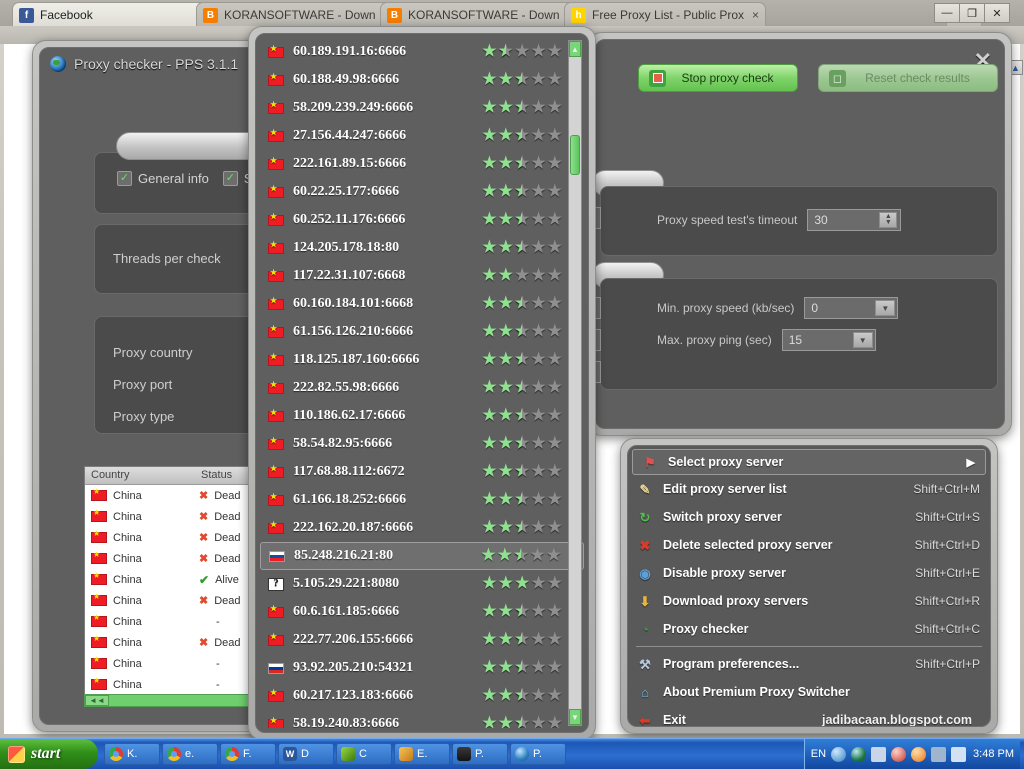 This screenshot has width=1024, height=769. Describe the element at coordinates (297, 14) in the screenshot. I see `browser-tab-koransoftware-1: B KORANSOFTWARE - Downlo ×` at that location.